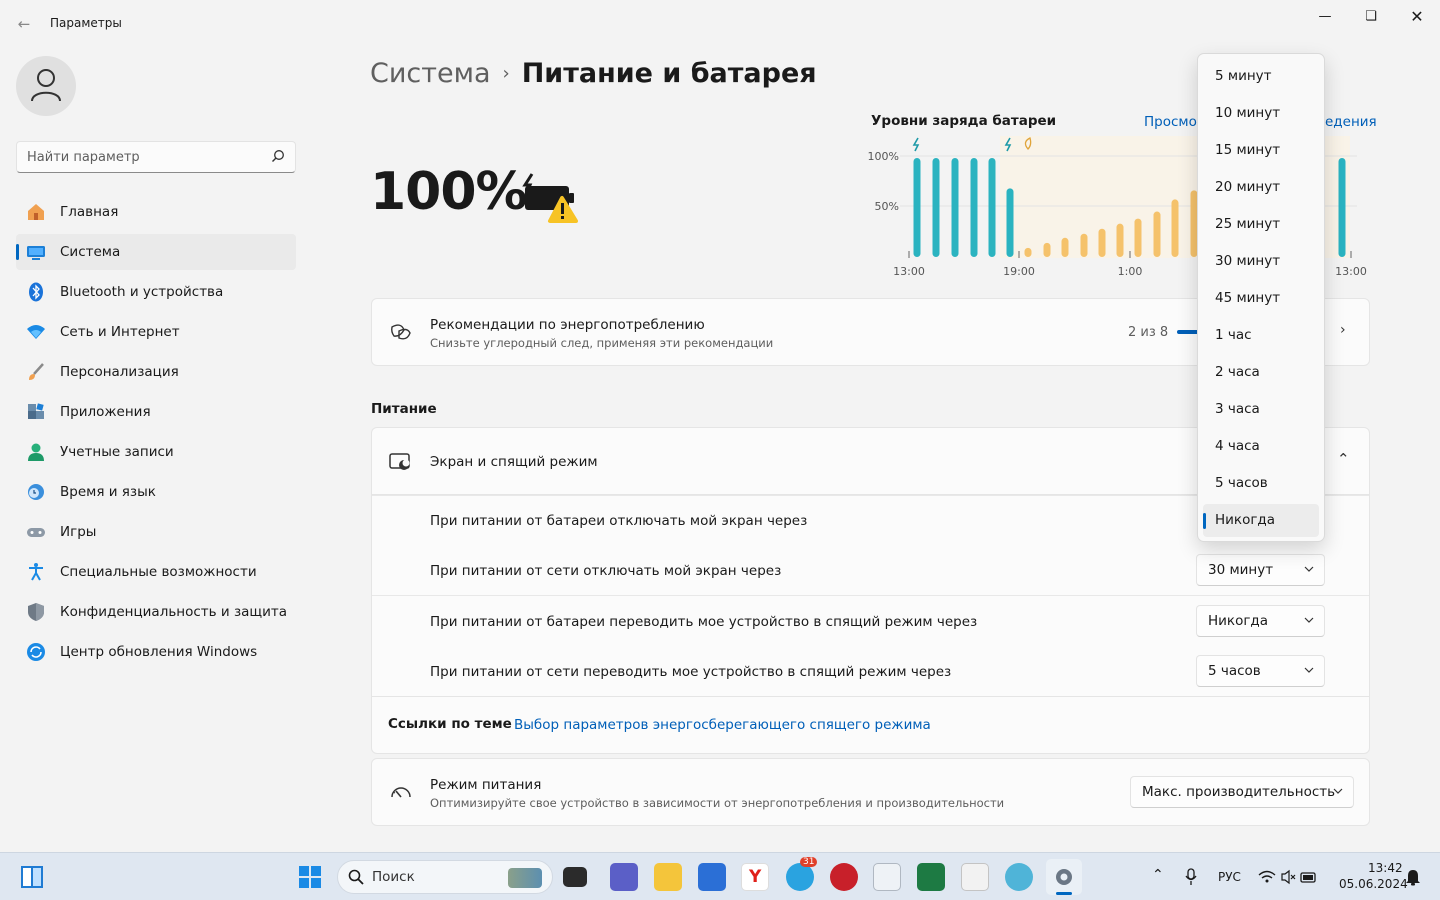 The height and width of the screenshot is (900, 1440). Describe the element at coordinates (1371, 17) in the screenshot. I see `restore-button: ❏` at that location.